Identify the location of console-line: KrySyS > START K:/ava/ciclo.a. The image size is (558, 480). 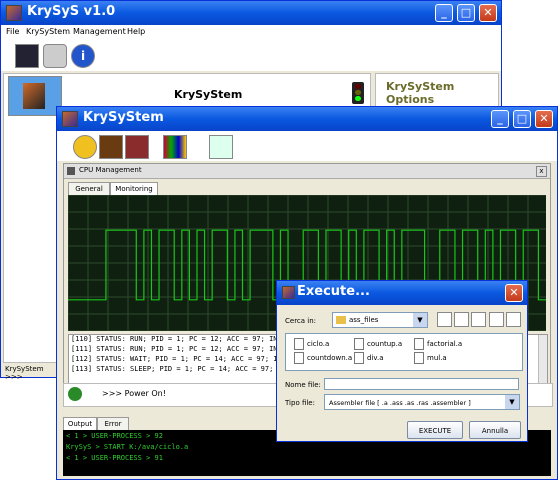
(127, 447).